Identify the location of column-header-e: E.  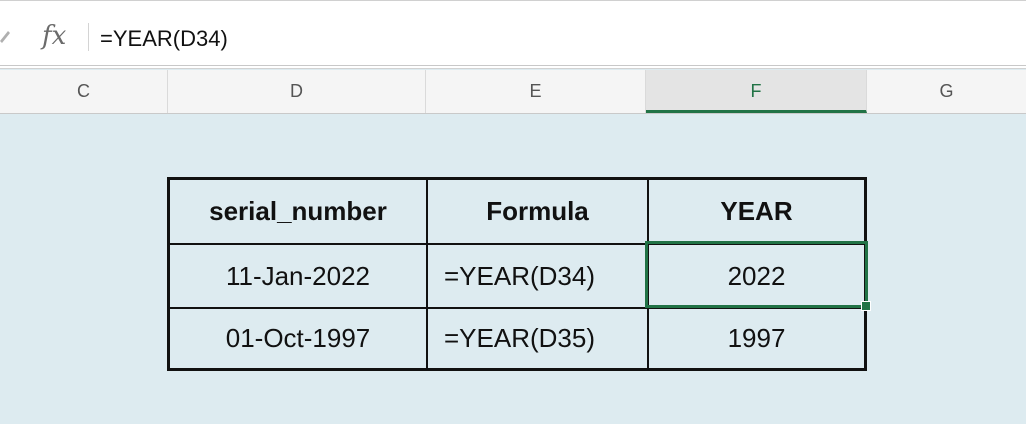
(536, 91).